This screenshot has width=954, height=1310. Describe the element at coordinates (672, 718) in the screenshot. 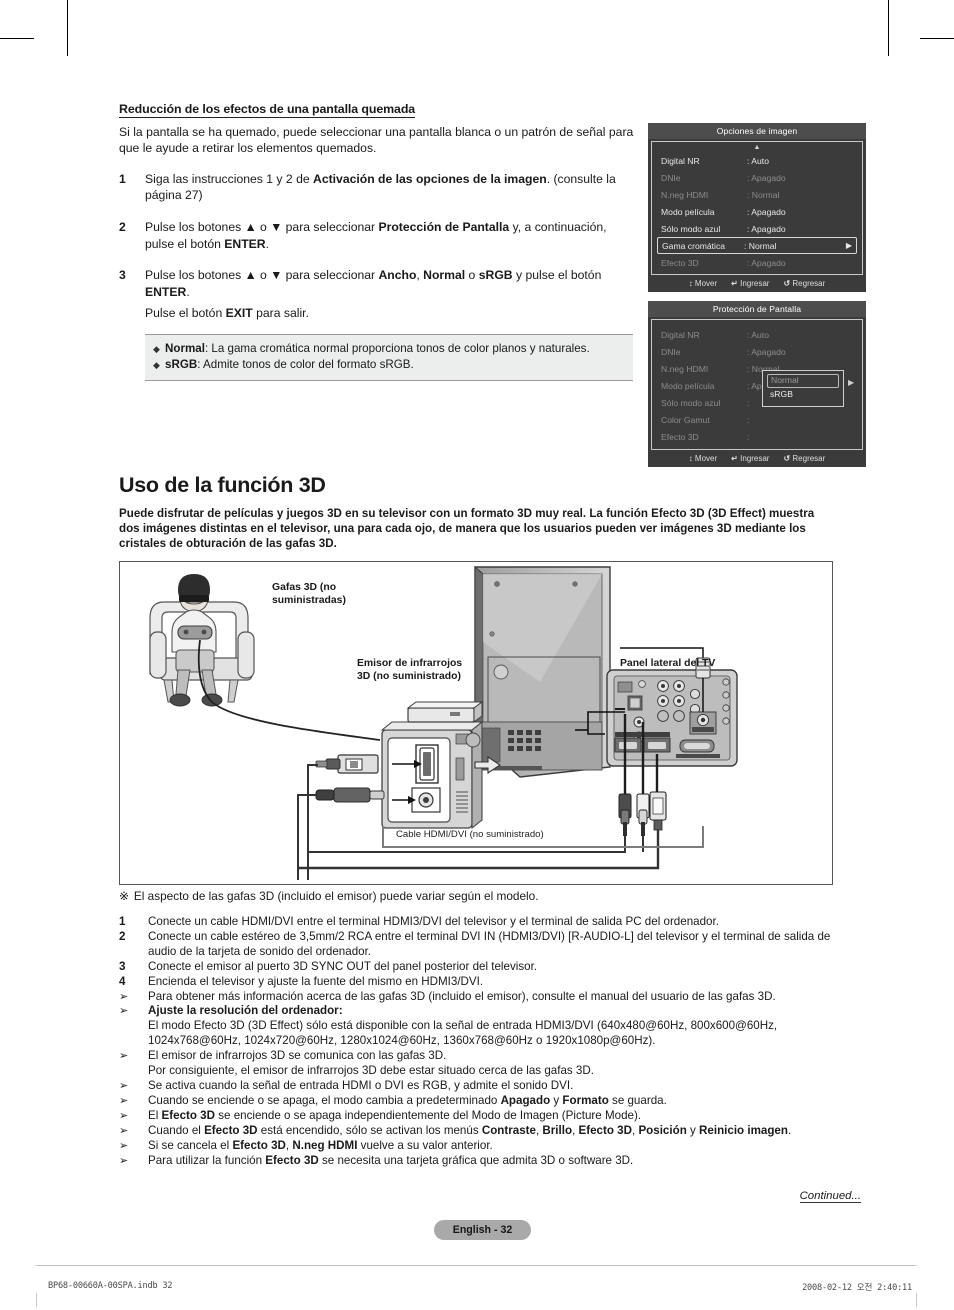

I see `tv-side-panel-illustration` at that location.